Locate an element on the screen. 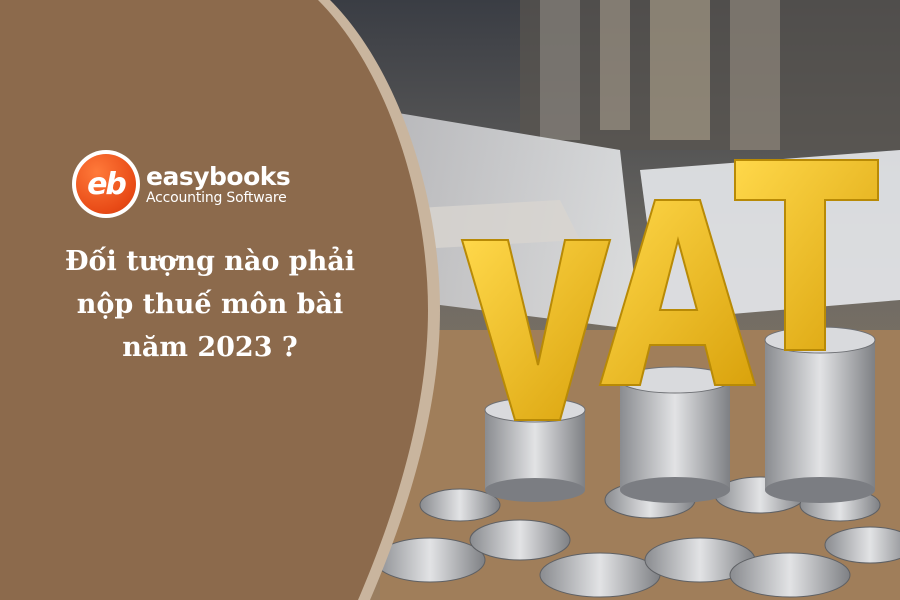 The height and width of the screenshot is (600, 900). logo-wordmark: easybooks Accounting Software is located at coordinates (218, 183).